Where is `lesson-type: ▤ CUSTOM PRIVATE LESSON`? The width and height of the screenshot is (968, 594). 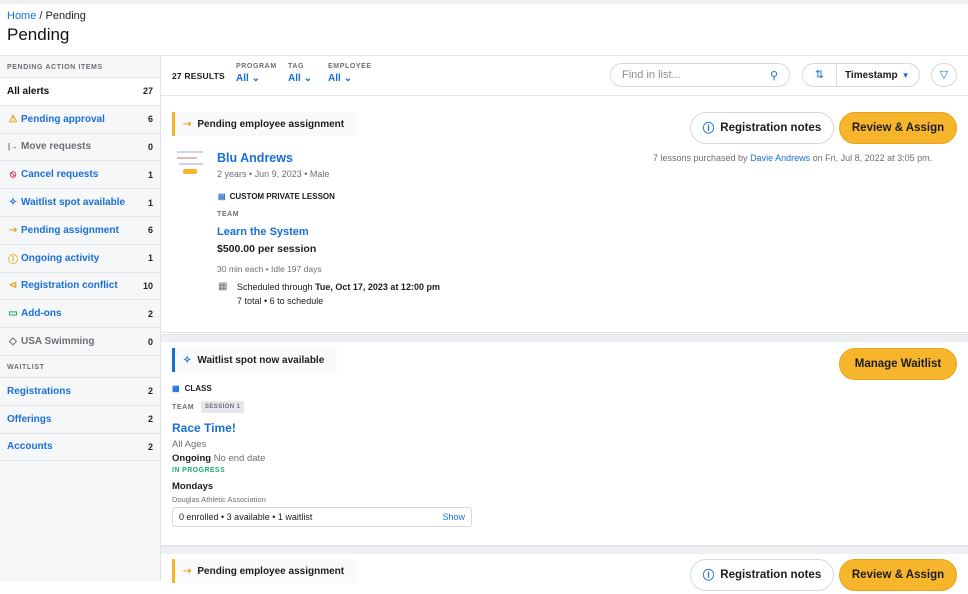
lesson-type: ▤ CUSTOM PRIVATE LESSON is located at coordinates (276, 196).